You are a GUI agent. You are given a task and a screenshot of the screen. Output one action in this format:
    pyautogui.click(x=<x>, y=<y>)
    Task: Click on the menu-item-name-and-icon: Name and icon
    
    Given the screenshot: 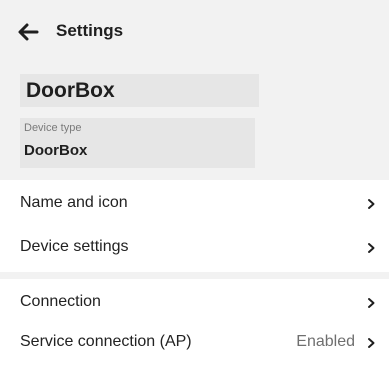 What is the action you would take?
    pyautogui.click(x=194, y=204)
    